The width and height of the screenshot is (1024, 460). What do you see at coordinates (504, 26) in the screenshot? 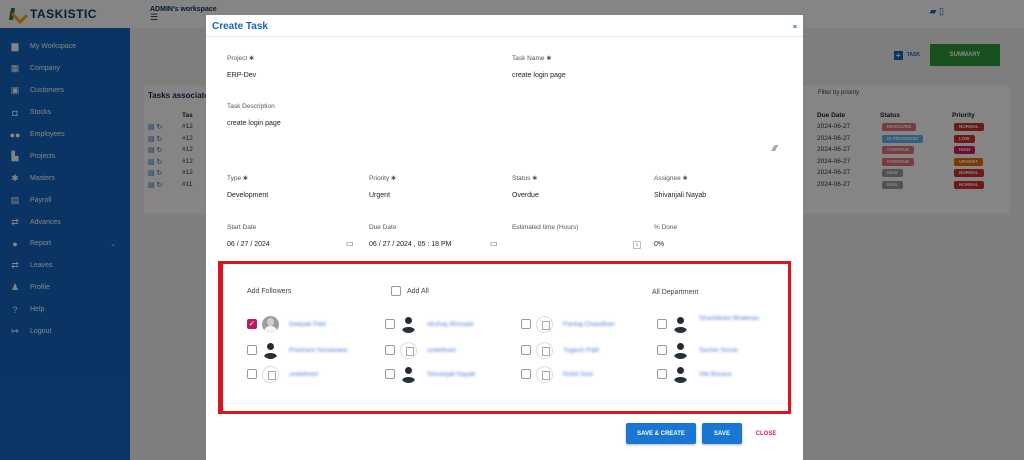
I see `modal-header: Create Task ×` at bounding box center [504, 26].